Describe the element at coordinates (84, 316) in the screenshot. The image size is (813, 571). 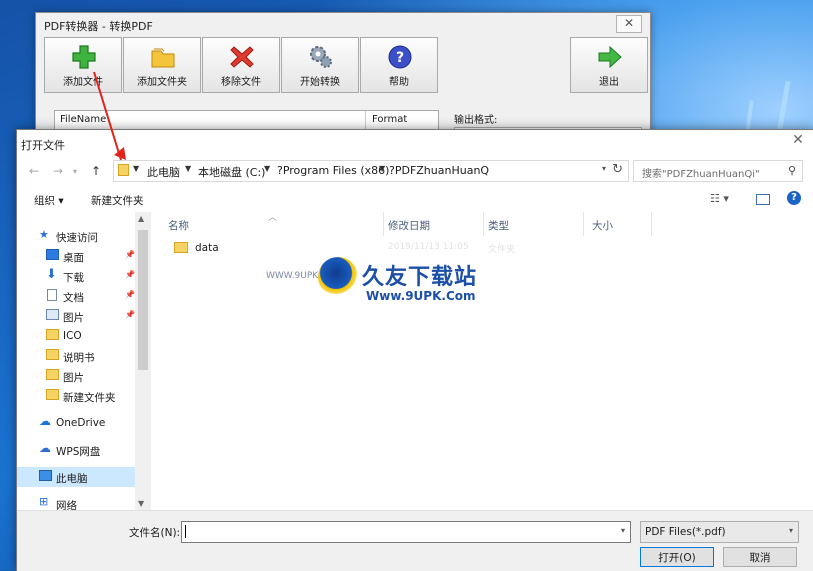
I see `sidebar-item-pictures: 图片 📌` at that location.